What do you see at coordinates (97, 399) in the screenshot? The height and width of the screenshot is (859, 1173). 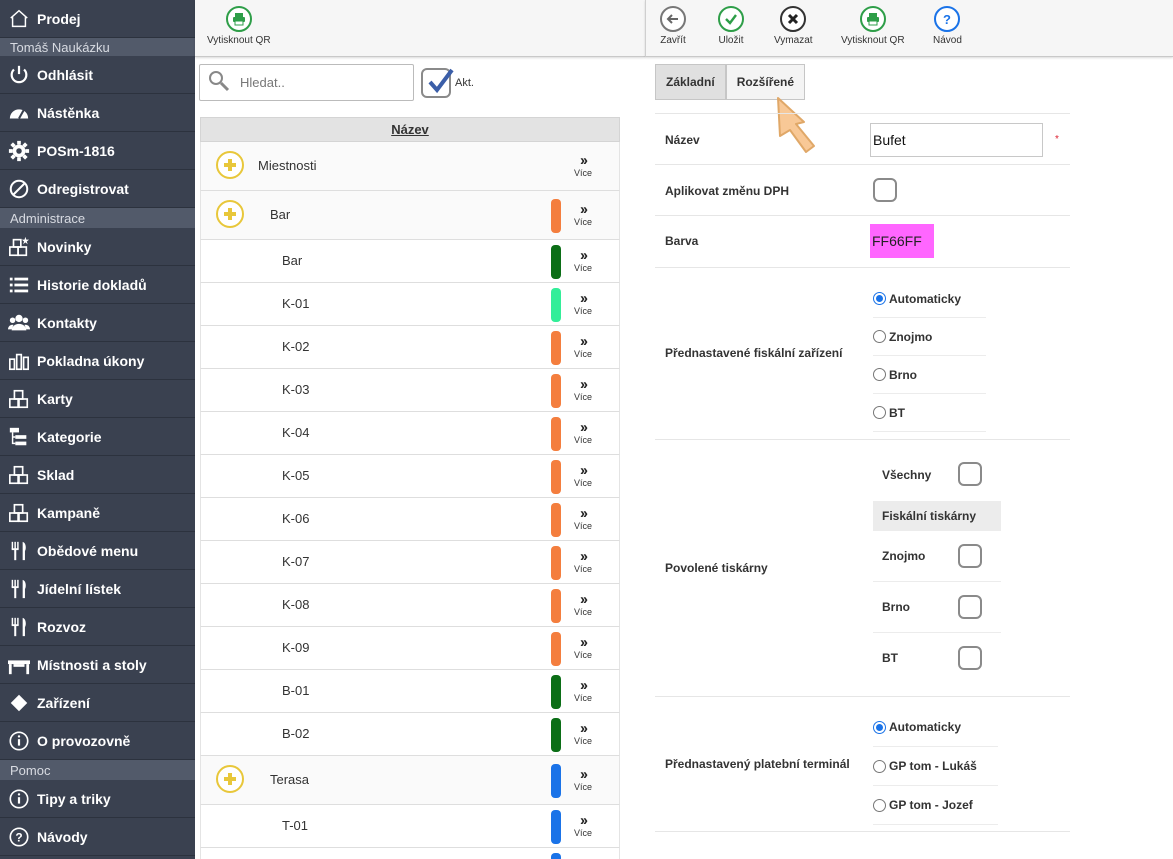 I see `sidebar-item-karty: Karty` at bounding box center [97, 399].